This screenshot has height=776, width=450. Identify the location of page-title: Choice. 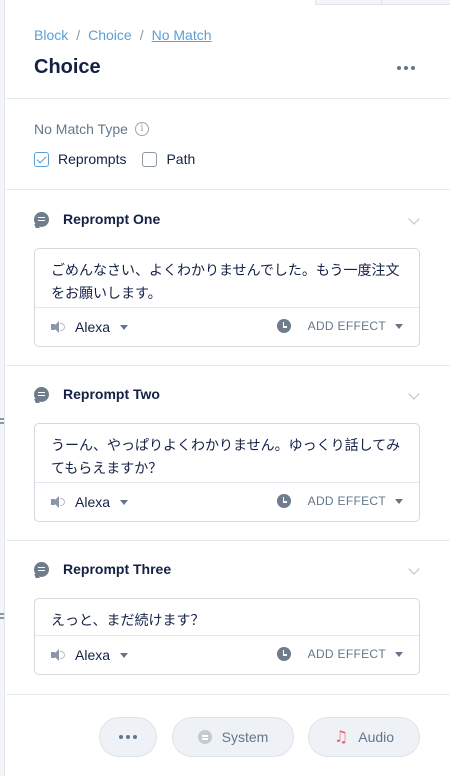
(67, 67).